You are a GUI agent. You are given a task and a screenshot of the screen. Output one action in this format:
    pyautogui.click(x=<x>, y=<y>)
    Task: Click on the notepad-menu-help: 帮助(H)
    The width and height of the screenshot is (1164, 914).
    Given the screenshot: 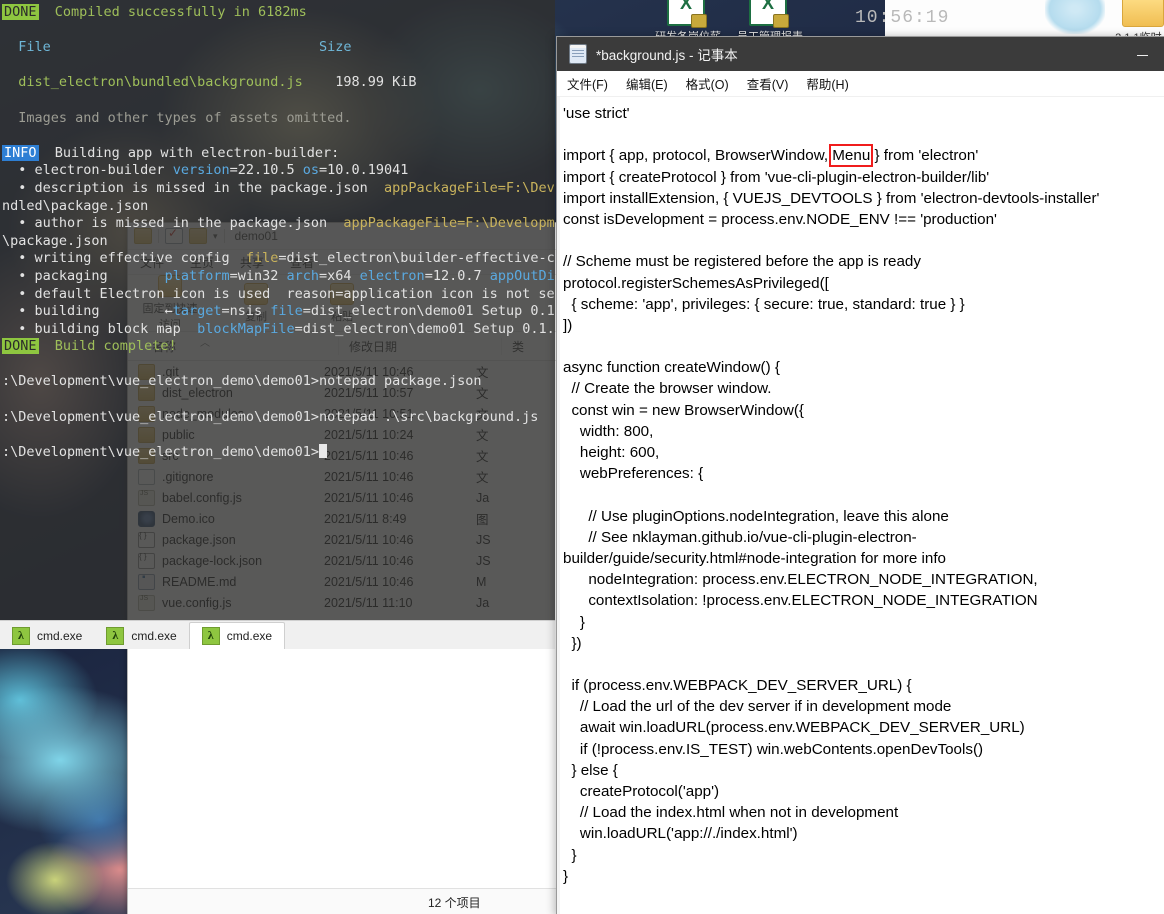 What is the action you would take?
    pyautogui.click(x=827, y=83)
    